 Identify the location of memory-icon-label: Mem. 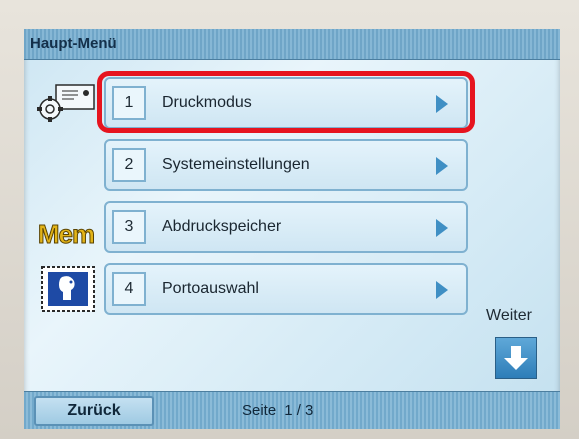
(66, 233).